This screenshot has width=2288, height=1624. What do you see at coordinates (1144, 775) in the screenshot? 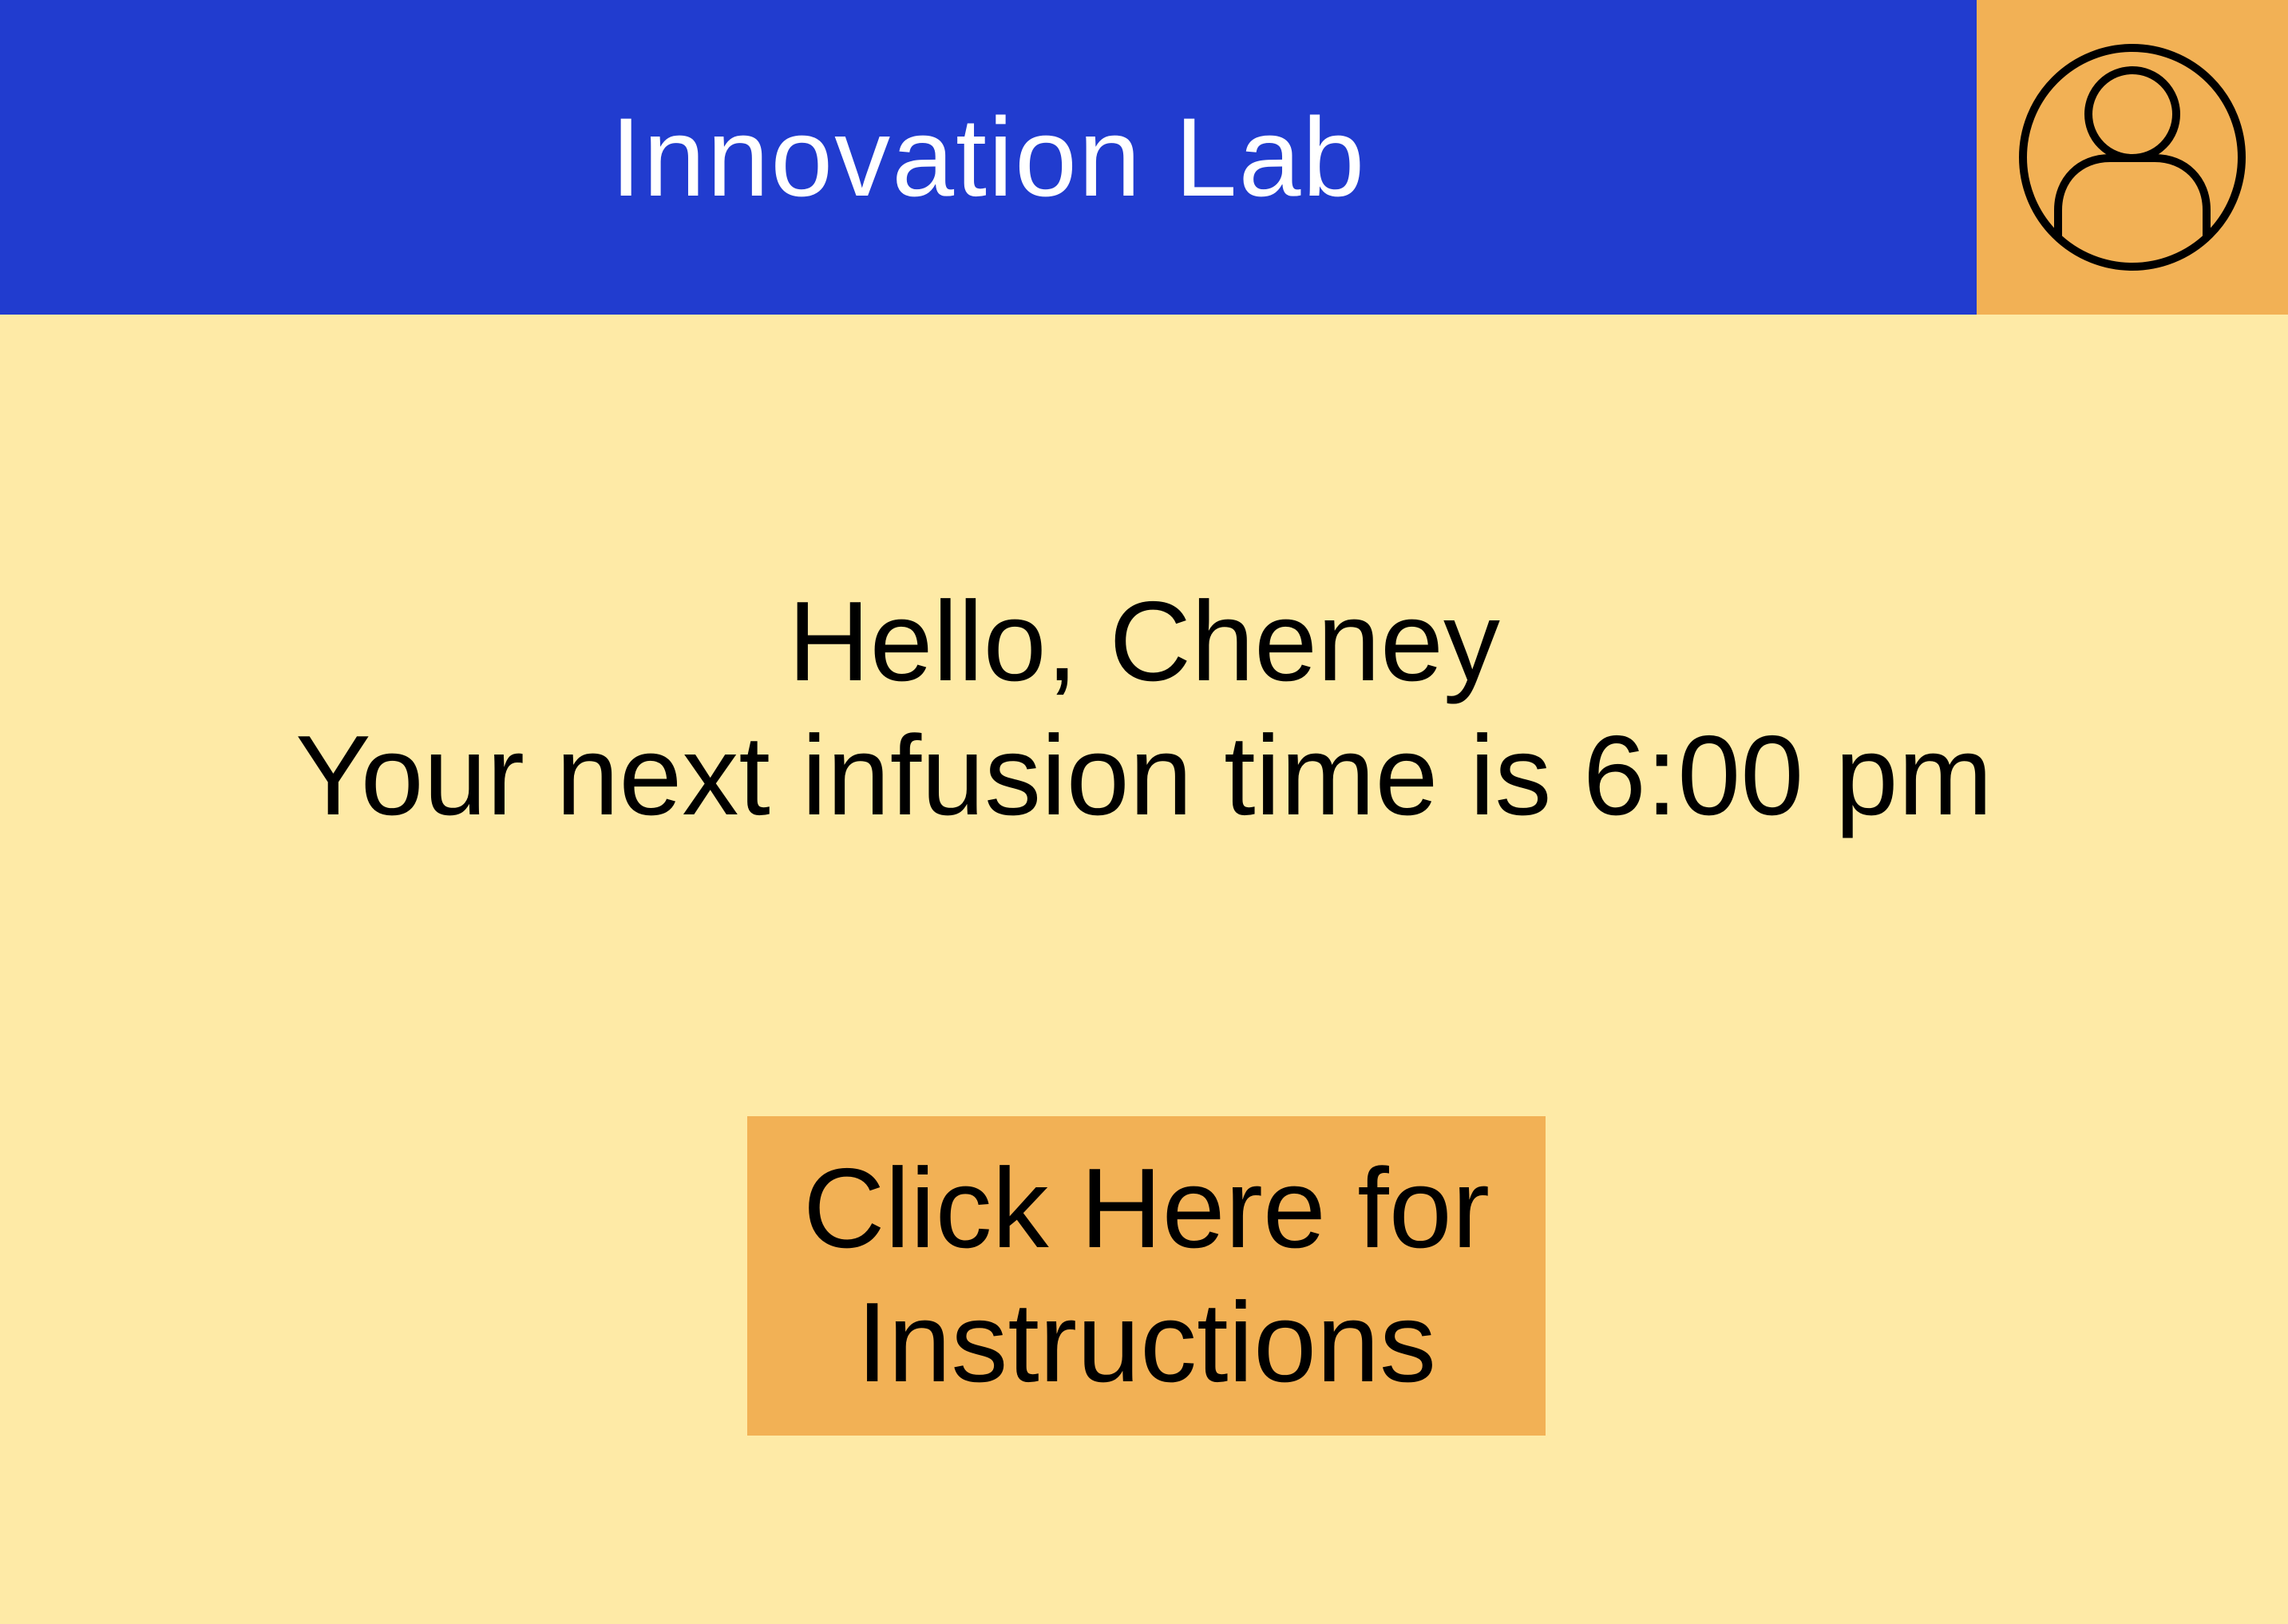
I see `next-infusion-time: Your next infusion time is 6:00 pm` at bounding box center [1144, 775].